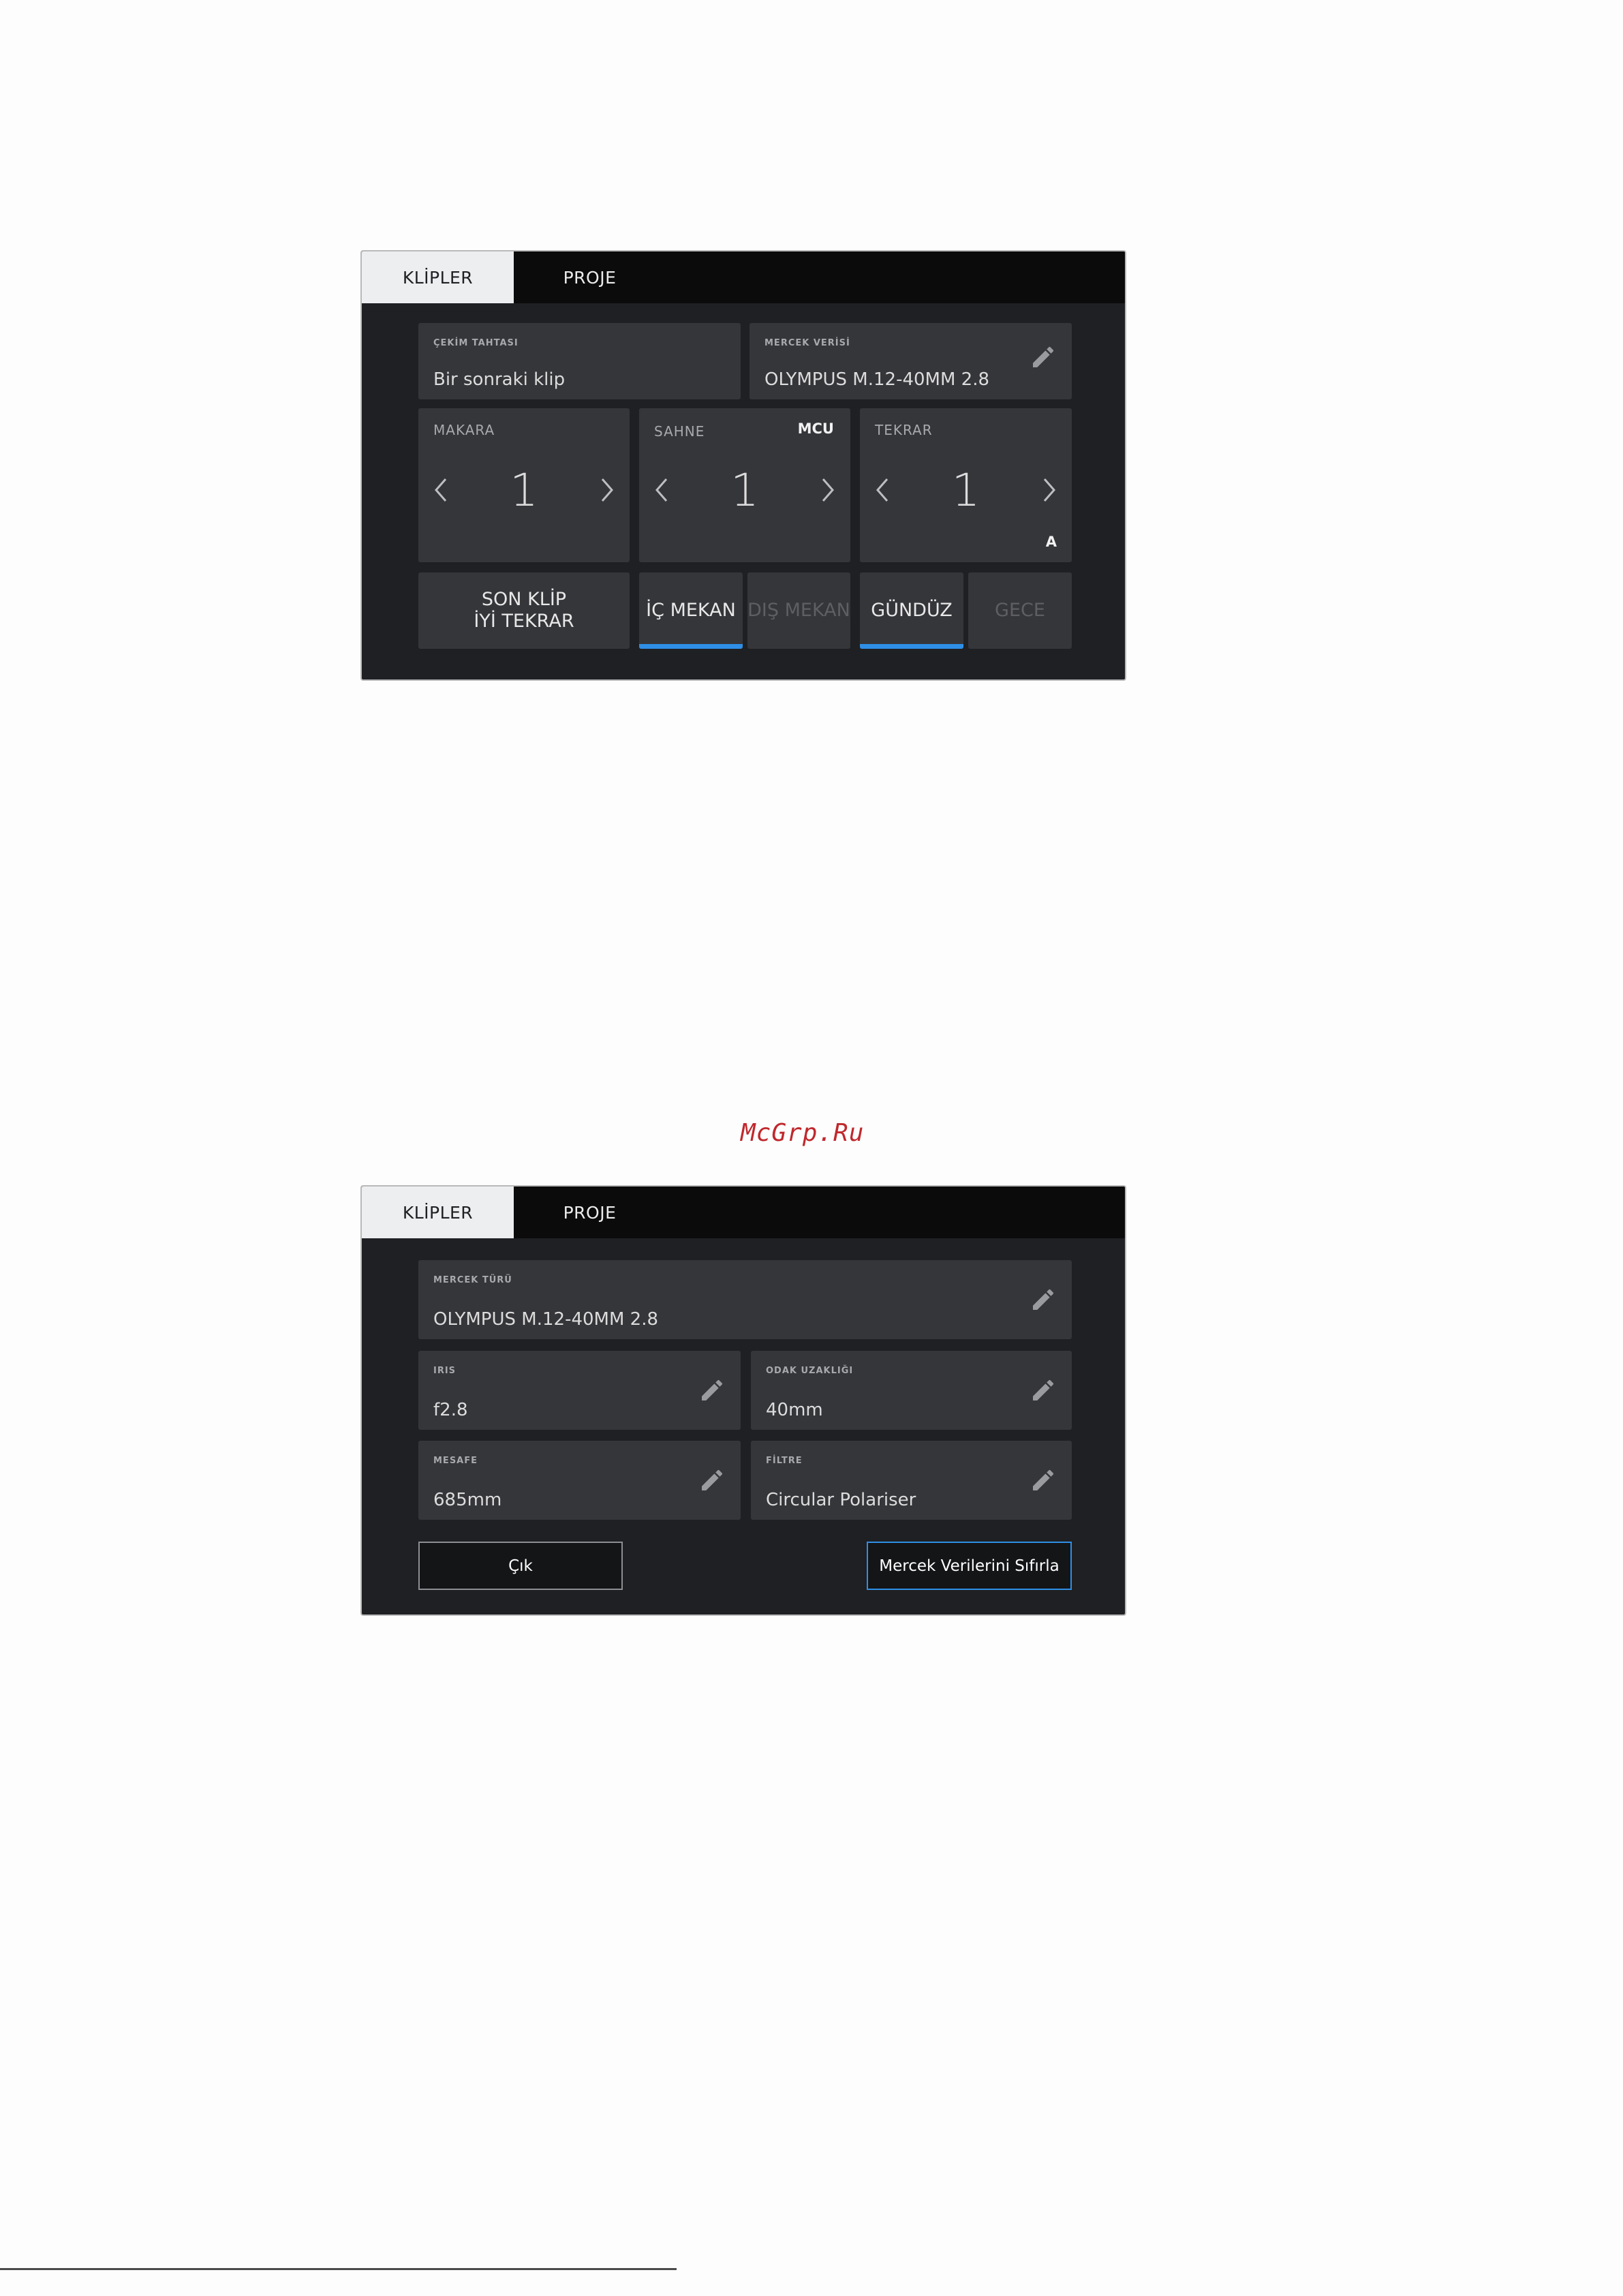 The height and width of the screenshot is (2296, 1623). I want to click on night-label: GECE, so click(1020, 611).